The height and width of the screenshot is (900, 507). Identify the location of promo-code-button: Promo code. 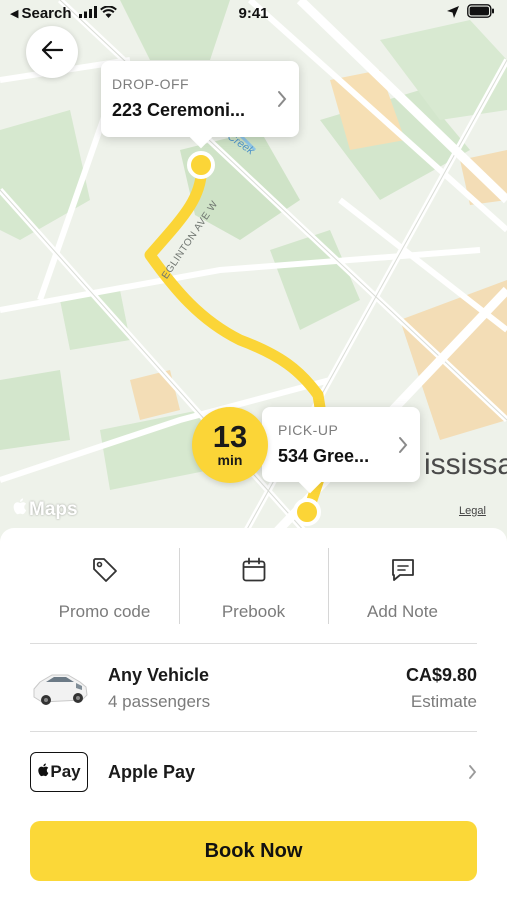
(104, 586).